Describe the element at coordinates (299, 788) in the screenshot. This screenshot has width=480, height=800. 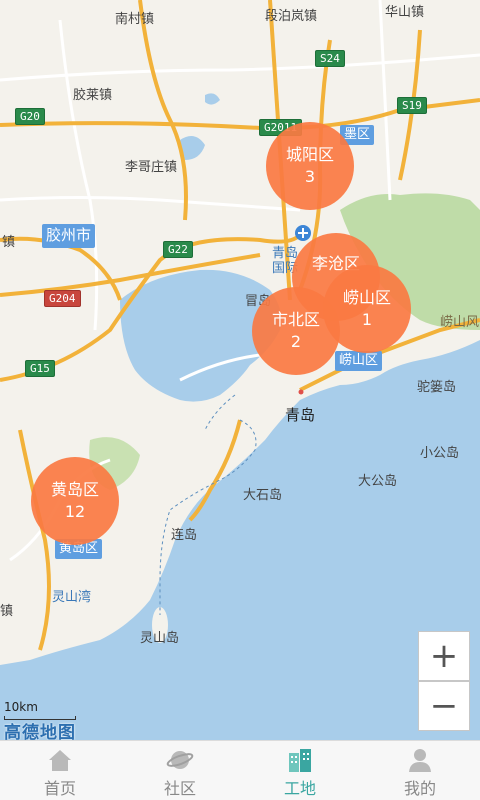
I see `tab-label: 工地` at that location.